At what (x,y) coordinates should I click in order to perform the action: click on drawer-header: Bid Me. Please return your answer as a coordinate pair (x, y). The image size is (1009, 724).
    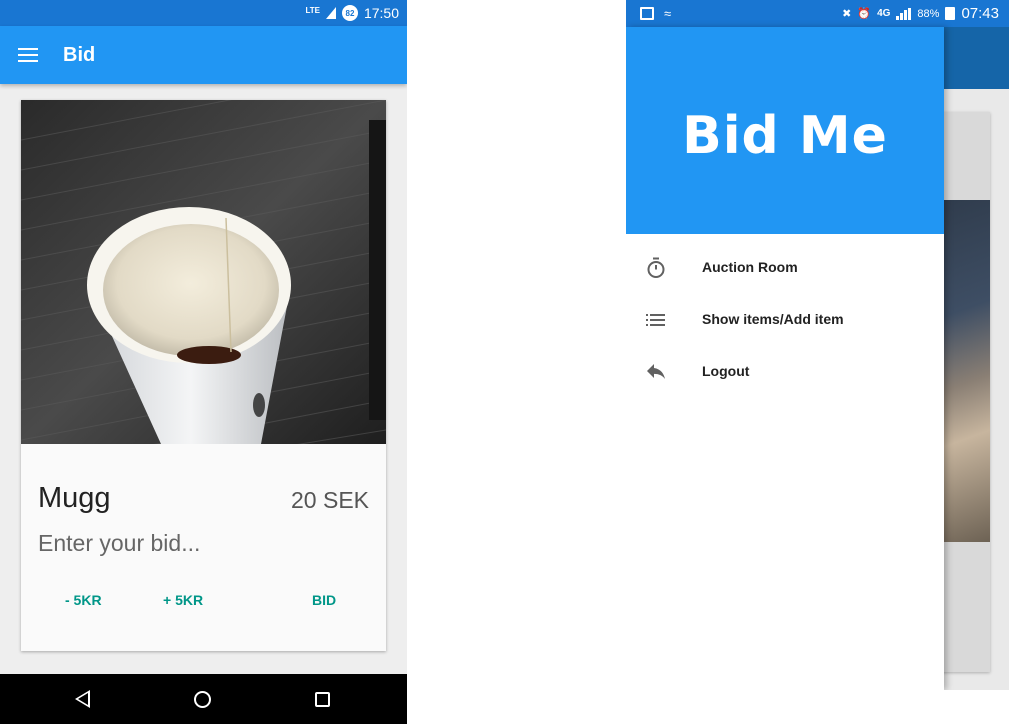
    Looking at the image, I should click on (785, 130).